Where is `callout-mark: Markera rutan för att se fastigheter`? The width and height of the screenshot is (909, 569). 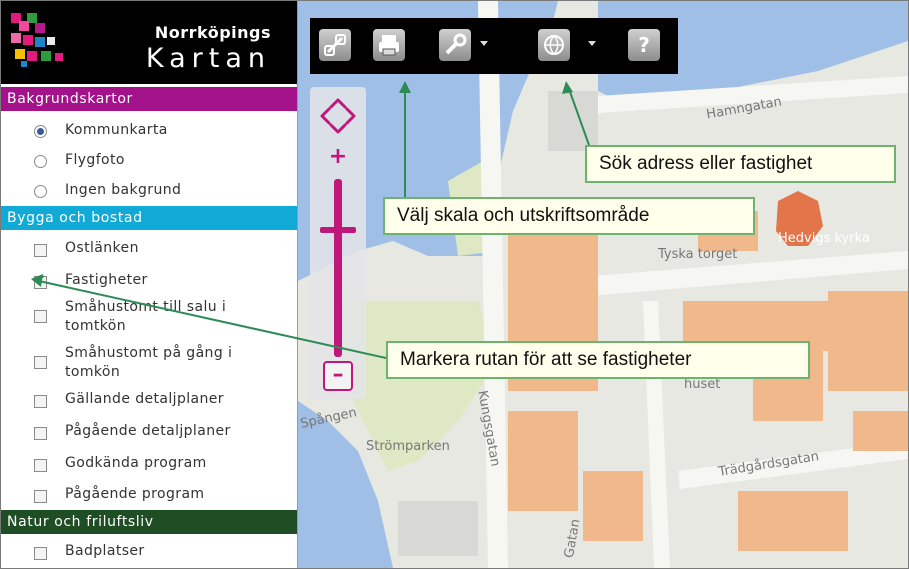
callout-mark: Markera rutan för att se fastigheter is located at coordinates (598, 360).